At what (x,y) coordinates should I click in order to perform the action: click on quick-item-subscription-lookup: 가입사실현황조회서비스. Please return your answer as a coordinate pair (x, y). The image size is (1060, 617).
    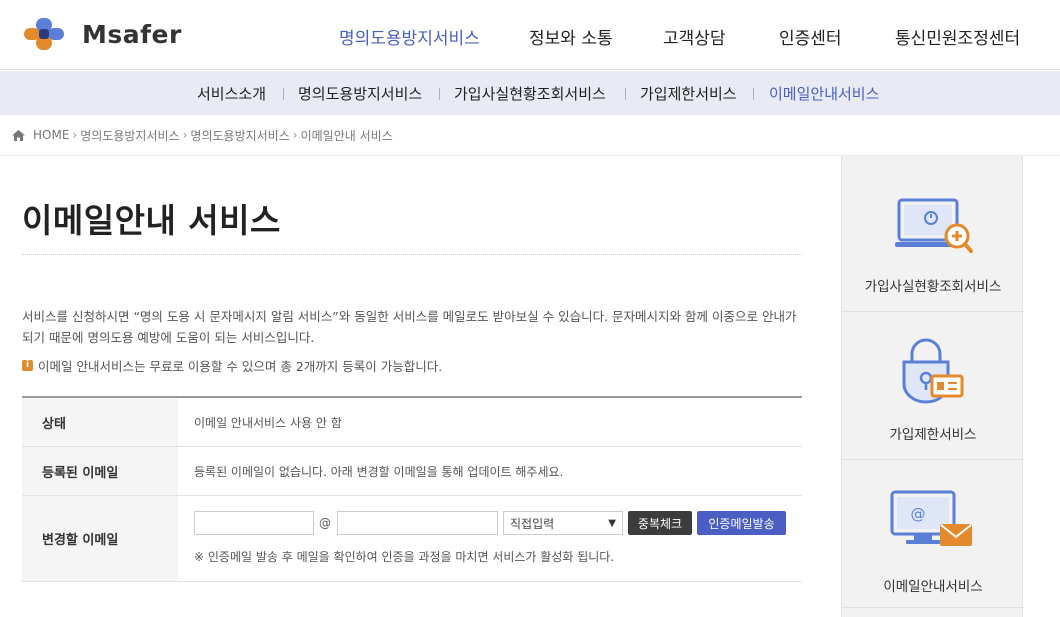
    Looking at the image, I should click on (933, 234).